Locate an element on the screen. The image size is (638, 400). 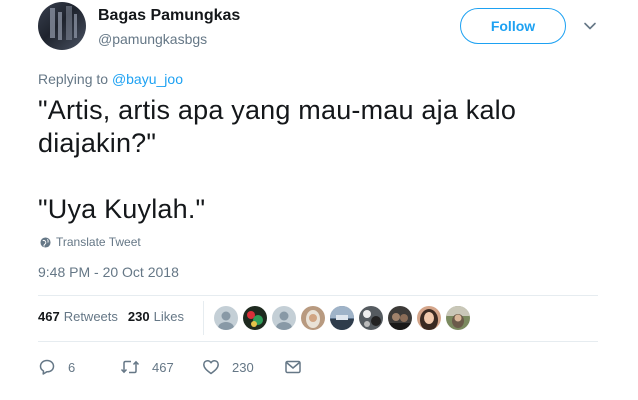
tweet-actions: 6 467 230 is located at coordinates (170, 367).